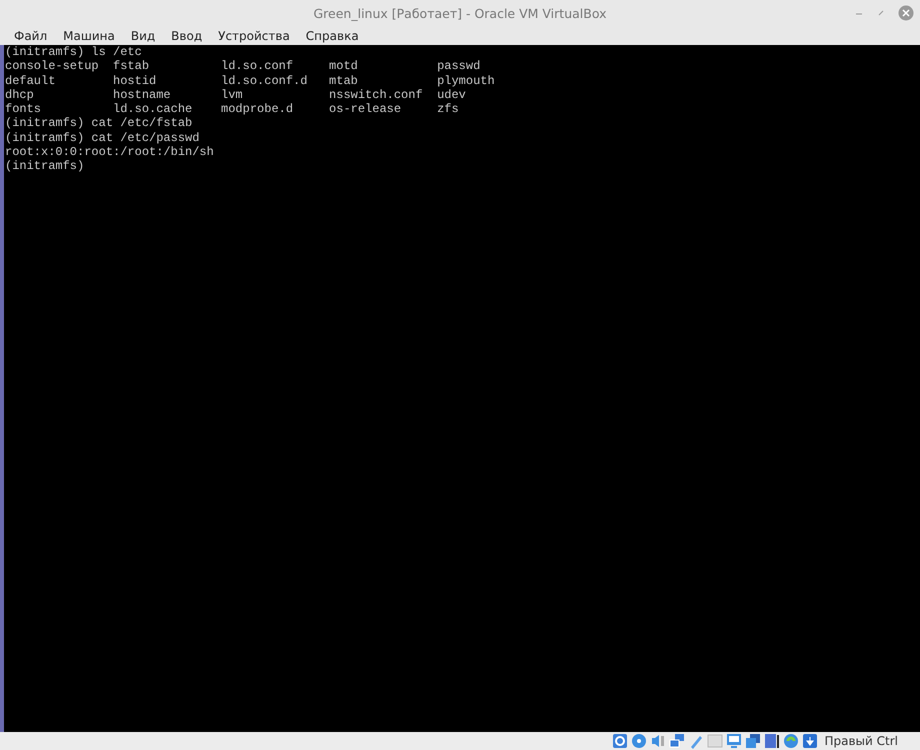  I want to click on console-line: (initramfs) cat /etc/fstab, so click(98, 123).